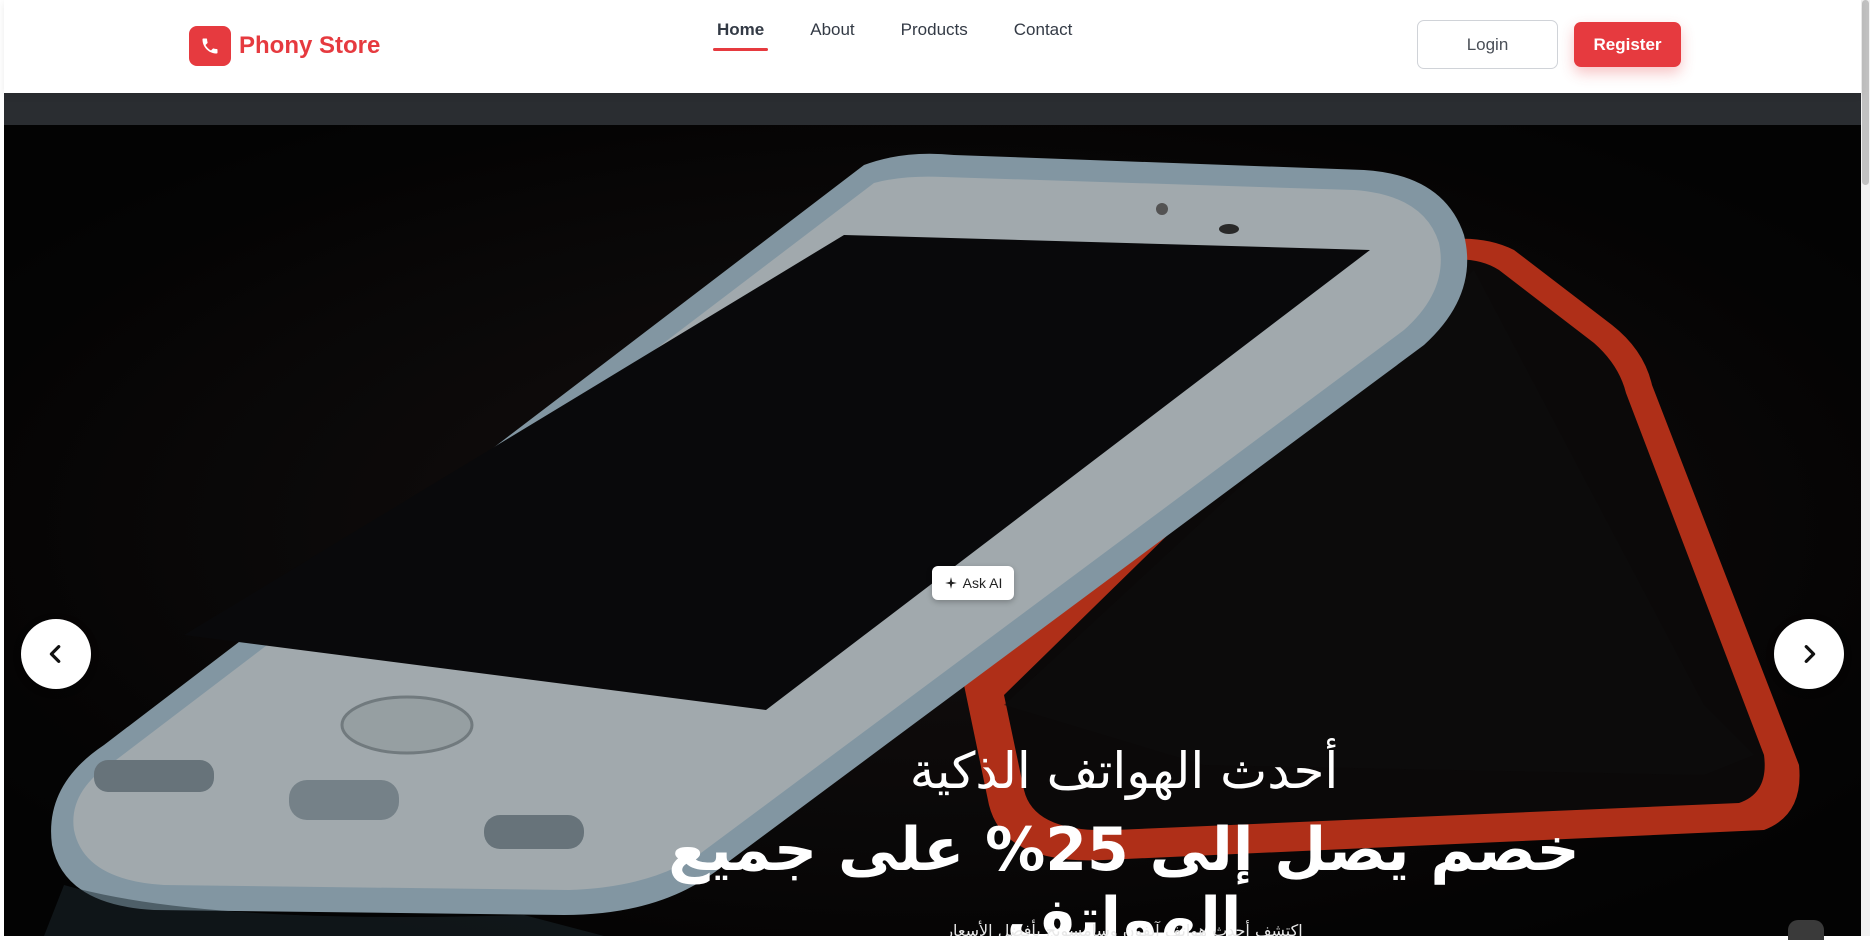  I want to click on phone-icon, so click(210, 46).